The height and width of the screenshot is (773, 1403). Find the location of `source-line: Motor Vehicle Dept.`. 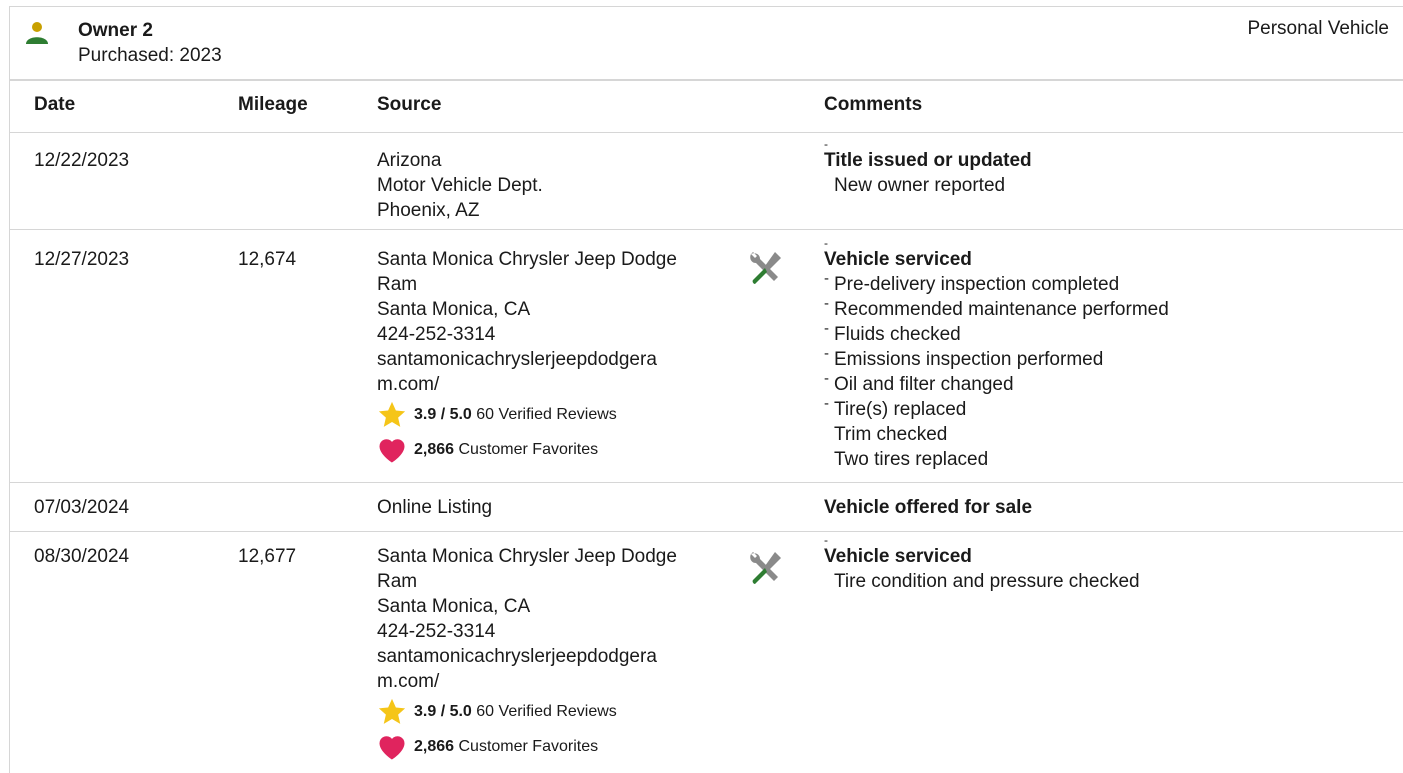

source-line: Motor Vehicle Dept. is located at coordinates (460, 185).